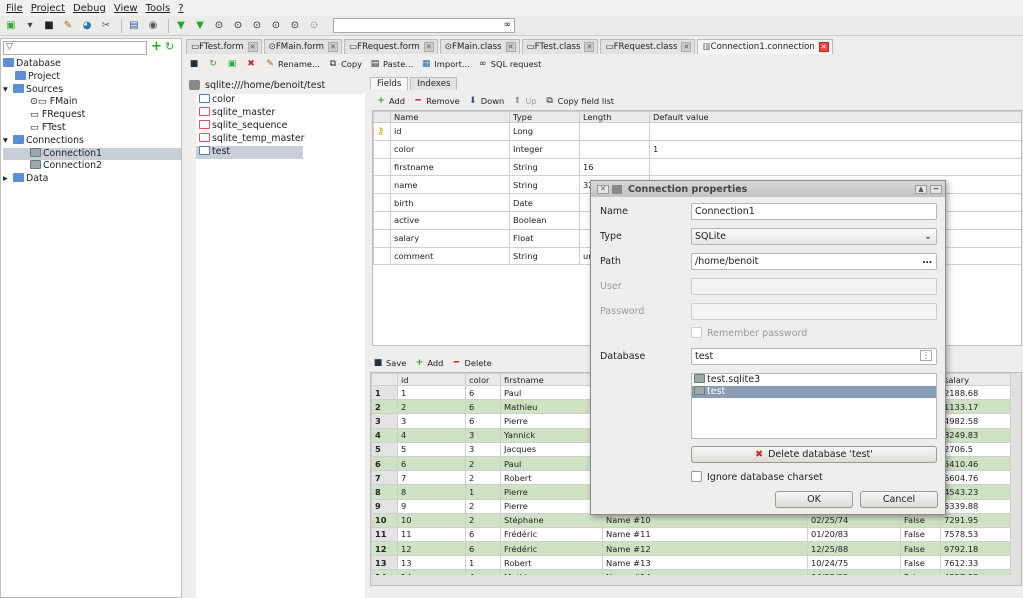 The image size is (1023, 598). I want to click on add-icon: +, so click(156, 46).